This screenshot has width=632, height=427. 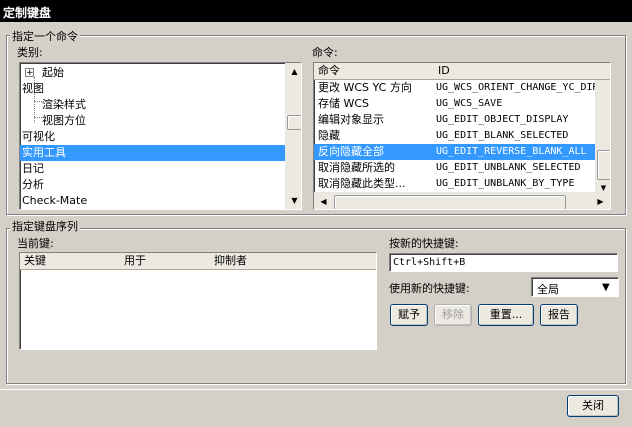 What do you see at coordinates (29, 73) in the screenshot?
I see `expand-plus-icon: +` at bounding box center [29, 73].